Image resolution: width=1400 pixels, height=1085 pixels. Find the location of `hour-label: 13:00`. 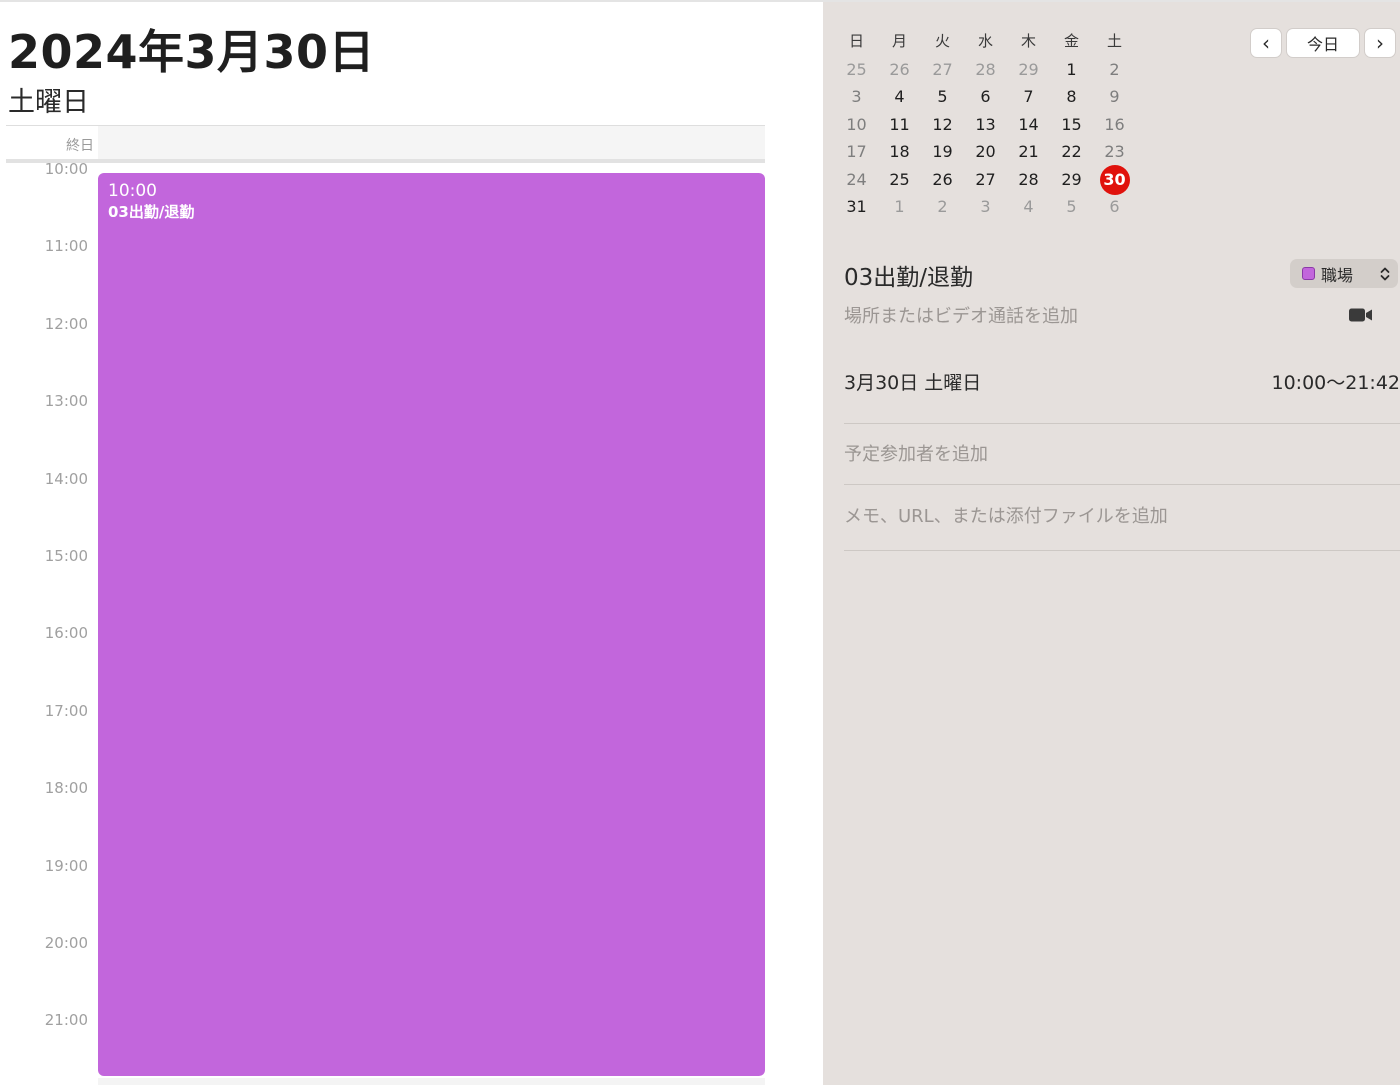

hour-label: 13:00 is located at coordinates (66, 401).